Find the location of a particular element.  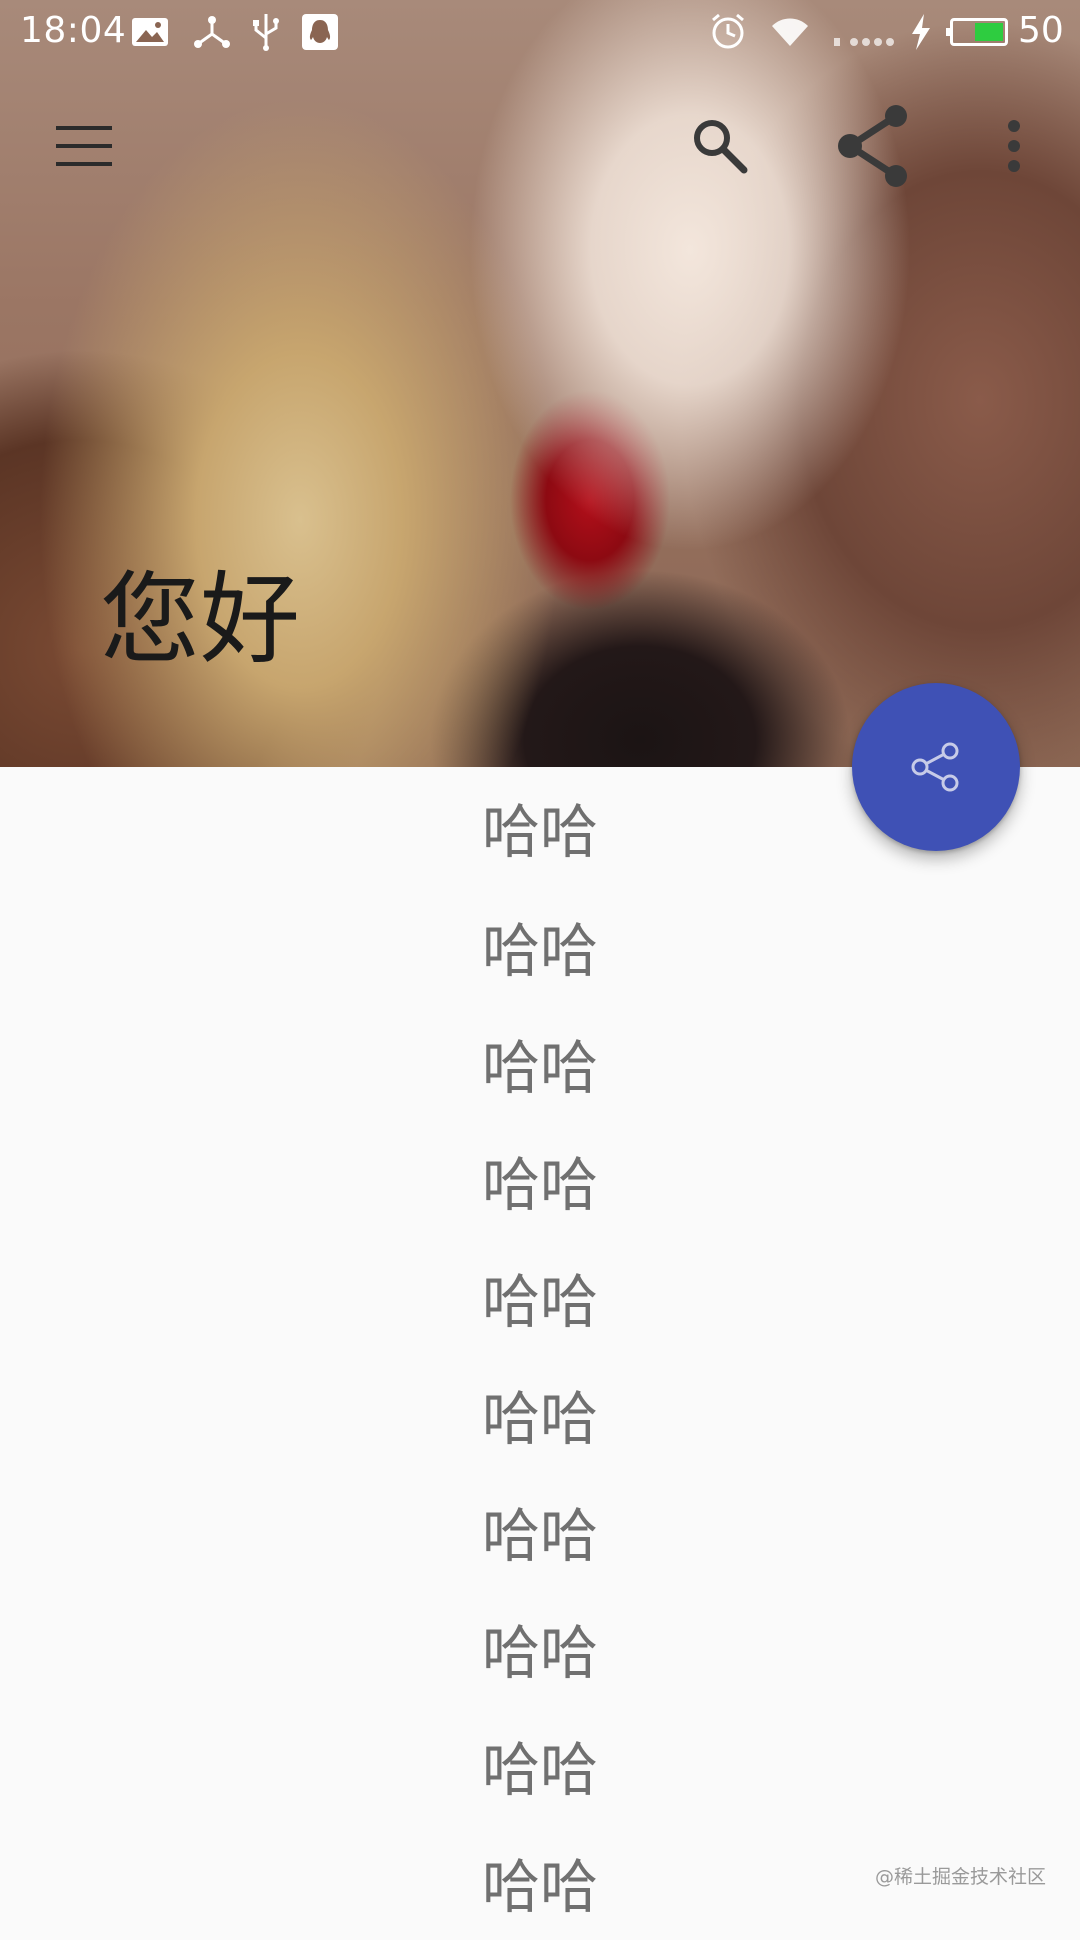

search-button is located at coordinates (720, 146).